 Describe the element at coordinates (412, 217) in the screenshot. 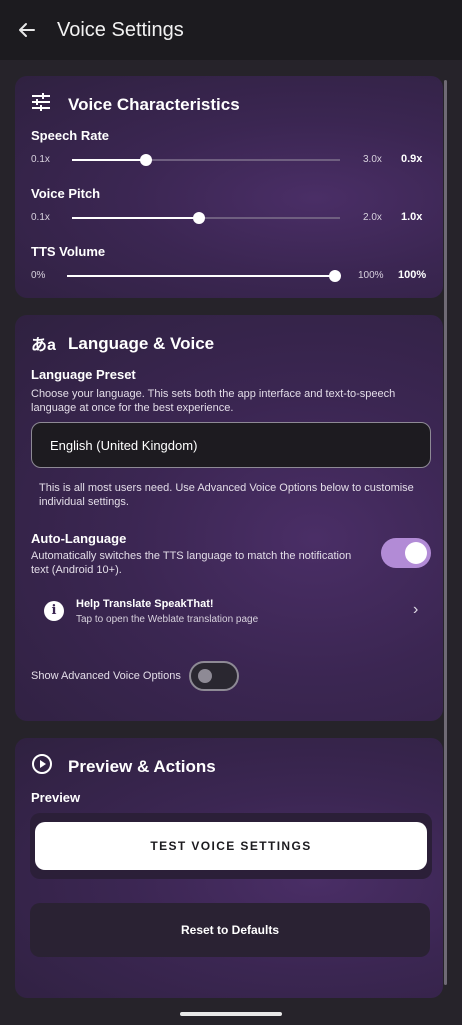

I see `voice-pitch-value: 1.0x` at that location.